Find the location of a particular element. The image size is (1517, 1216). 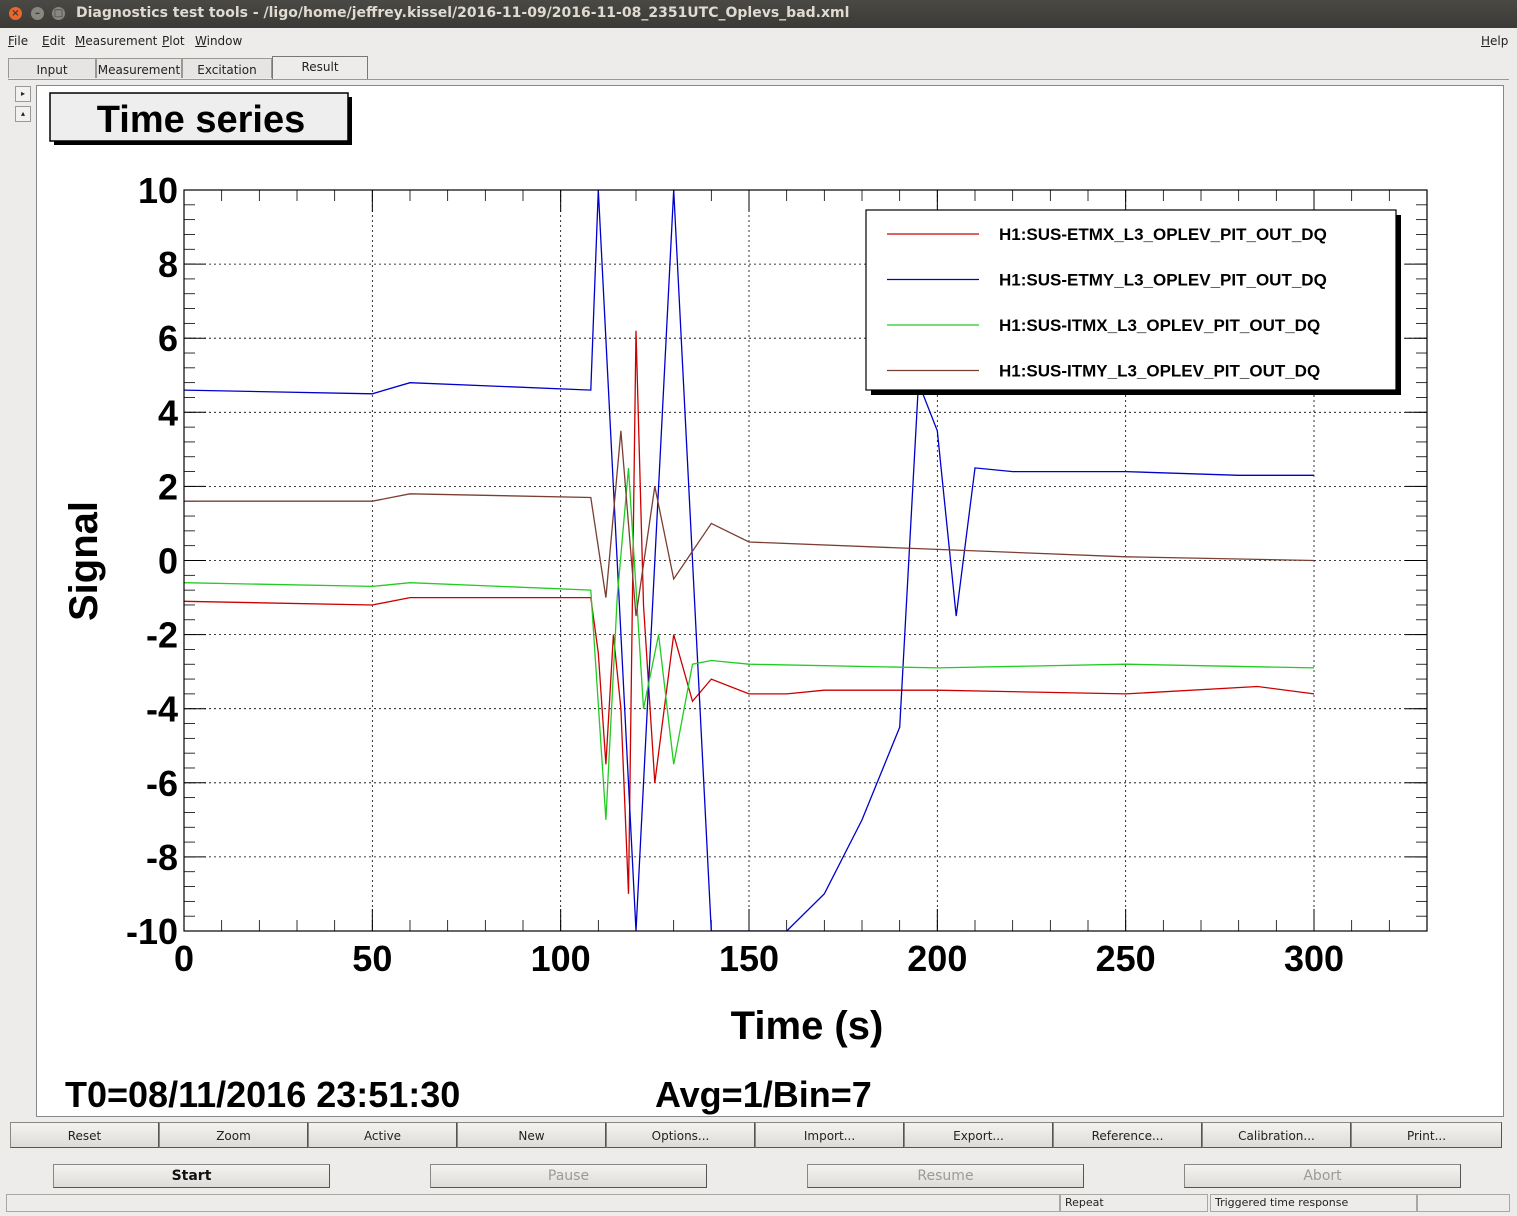

x-tick-label: 0 is located at coordinates (184, 958).